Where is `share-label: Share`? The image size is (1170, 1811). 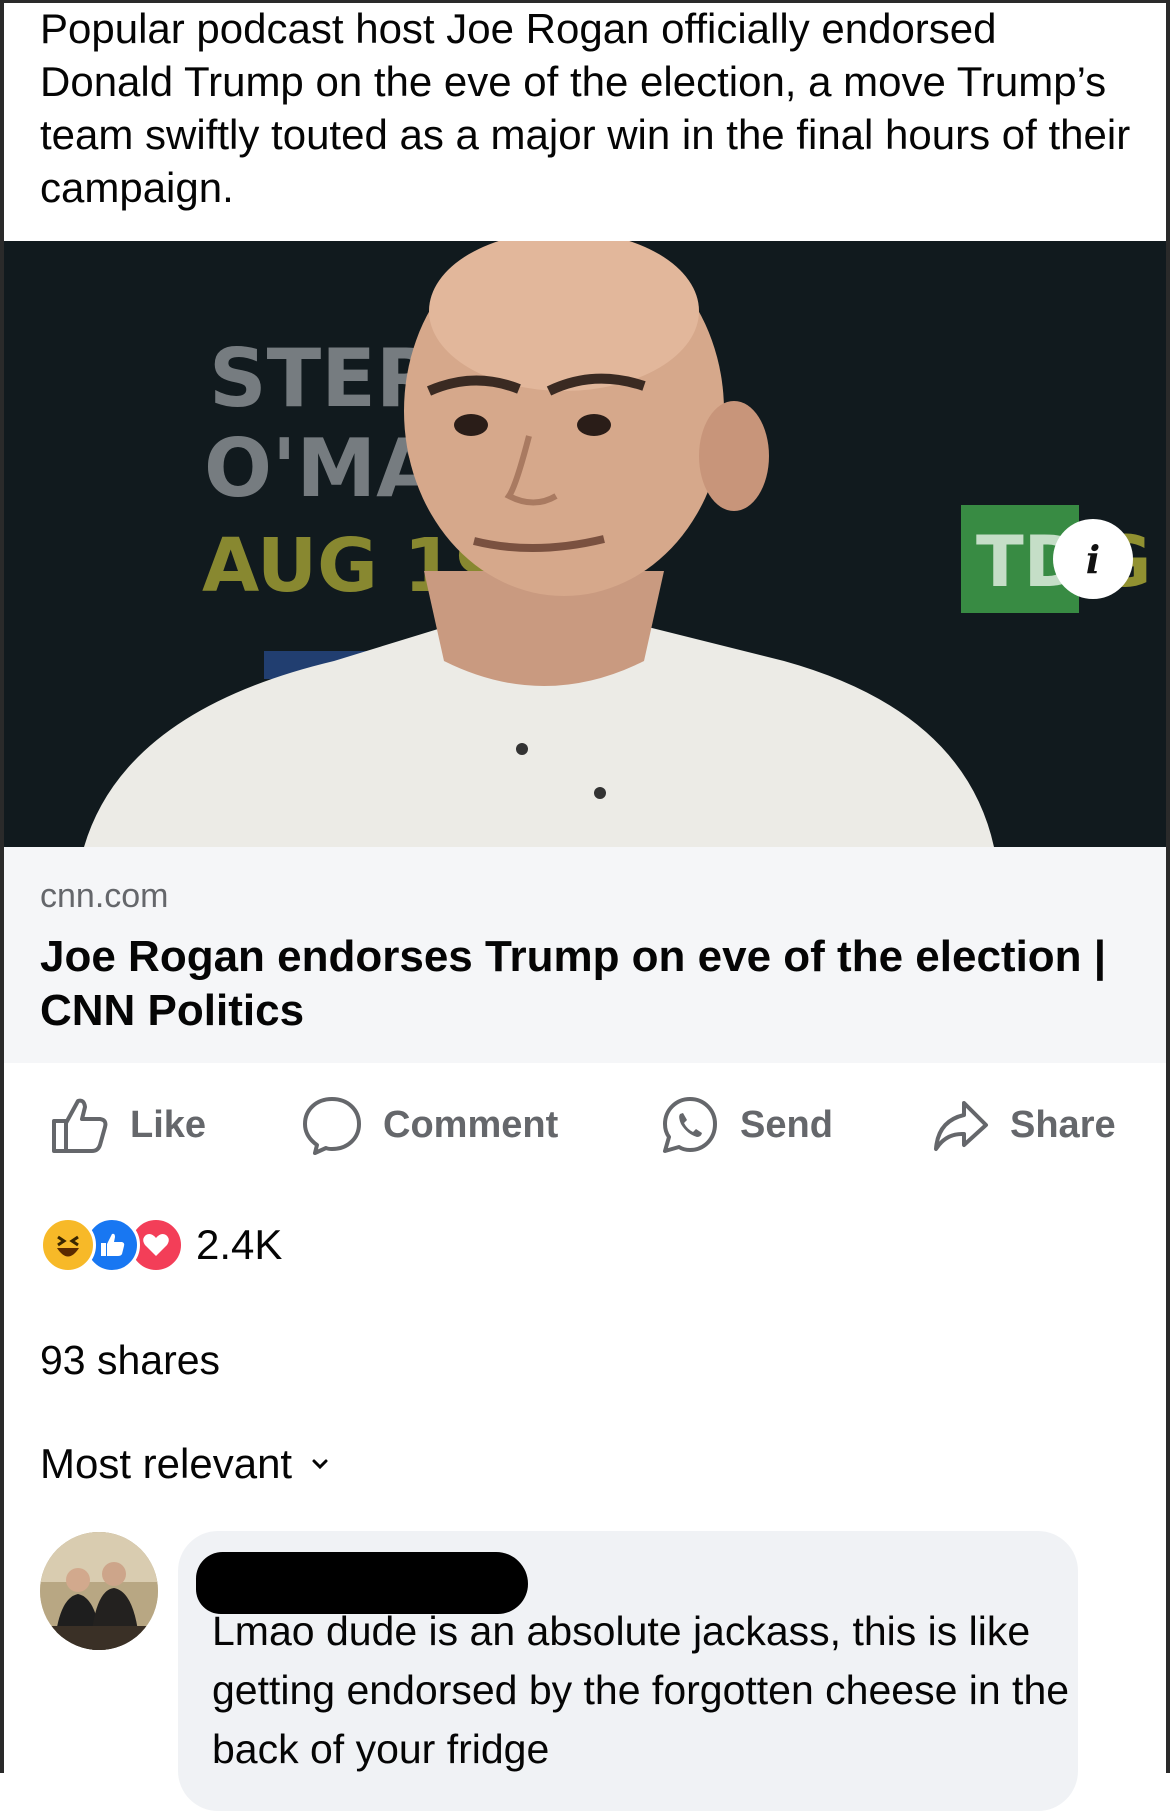
share-label: Share is located at coordinates (1063, 1124).